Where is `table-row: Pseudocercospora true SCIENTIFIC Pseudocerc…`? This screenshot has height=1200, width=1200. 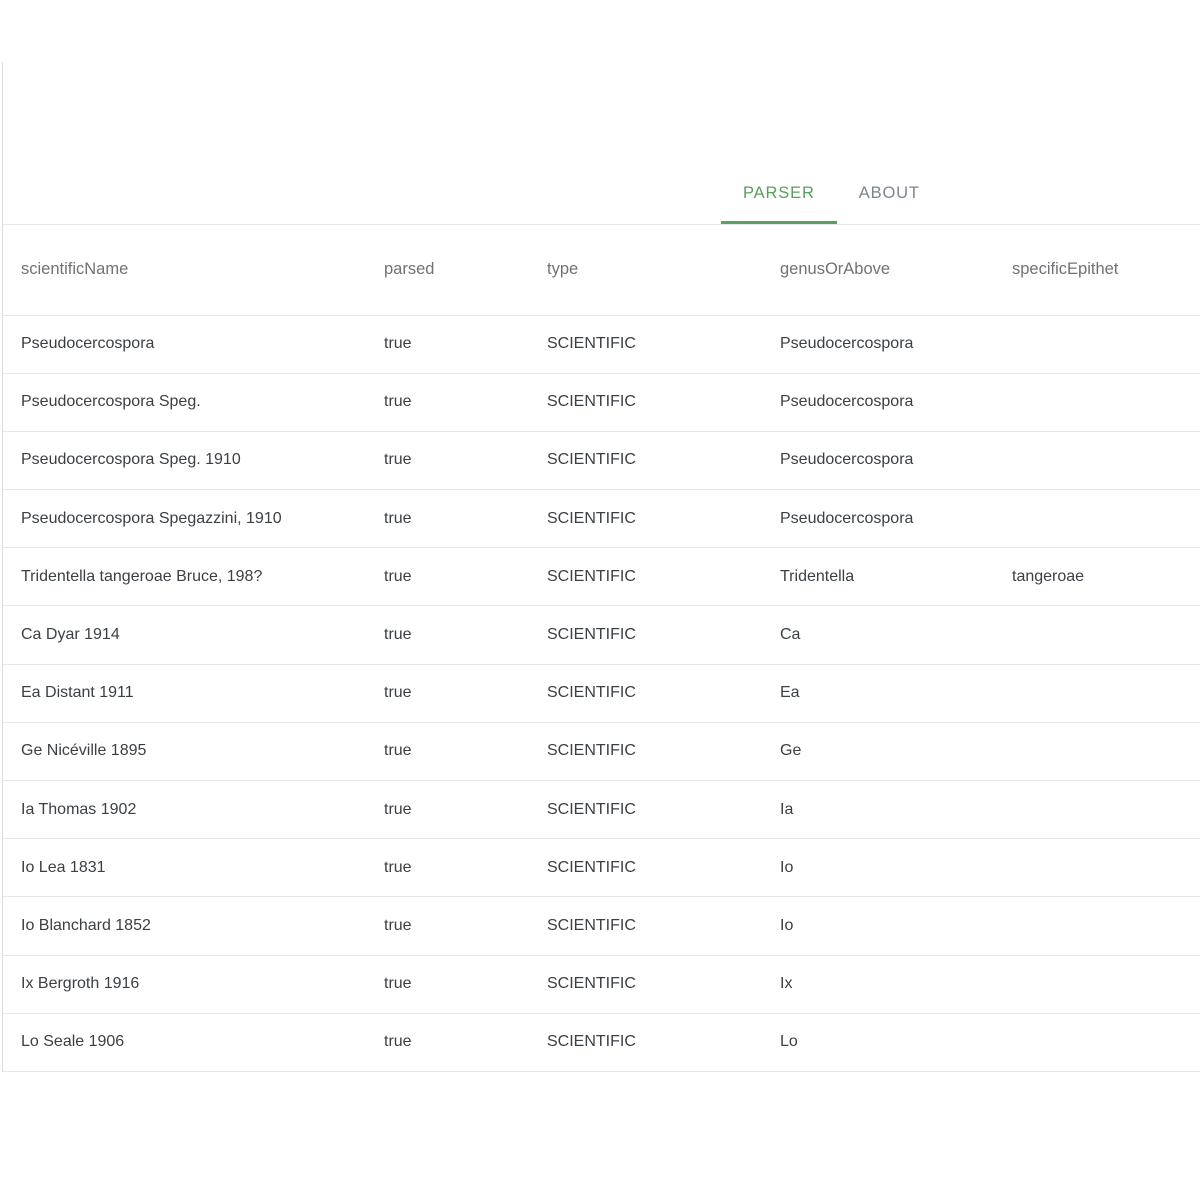
table-row: Pseudocercospora true SCIENTIFIC Pseudocerc… is located at coordinates (601, 344).